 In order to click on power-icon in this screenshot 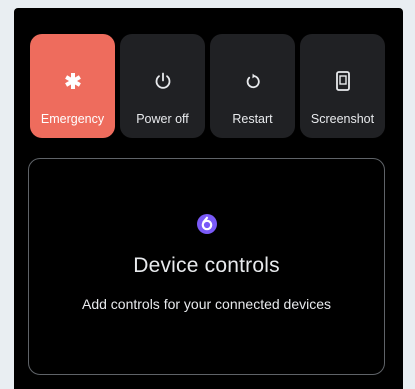, I will do `click(163, 81)`.